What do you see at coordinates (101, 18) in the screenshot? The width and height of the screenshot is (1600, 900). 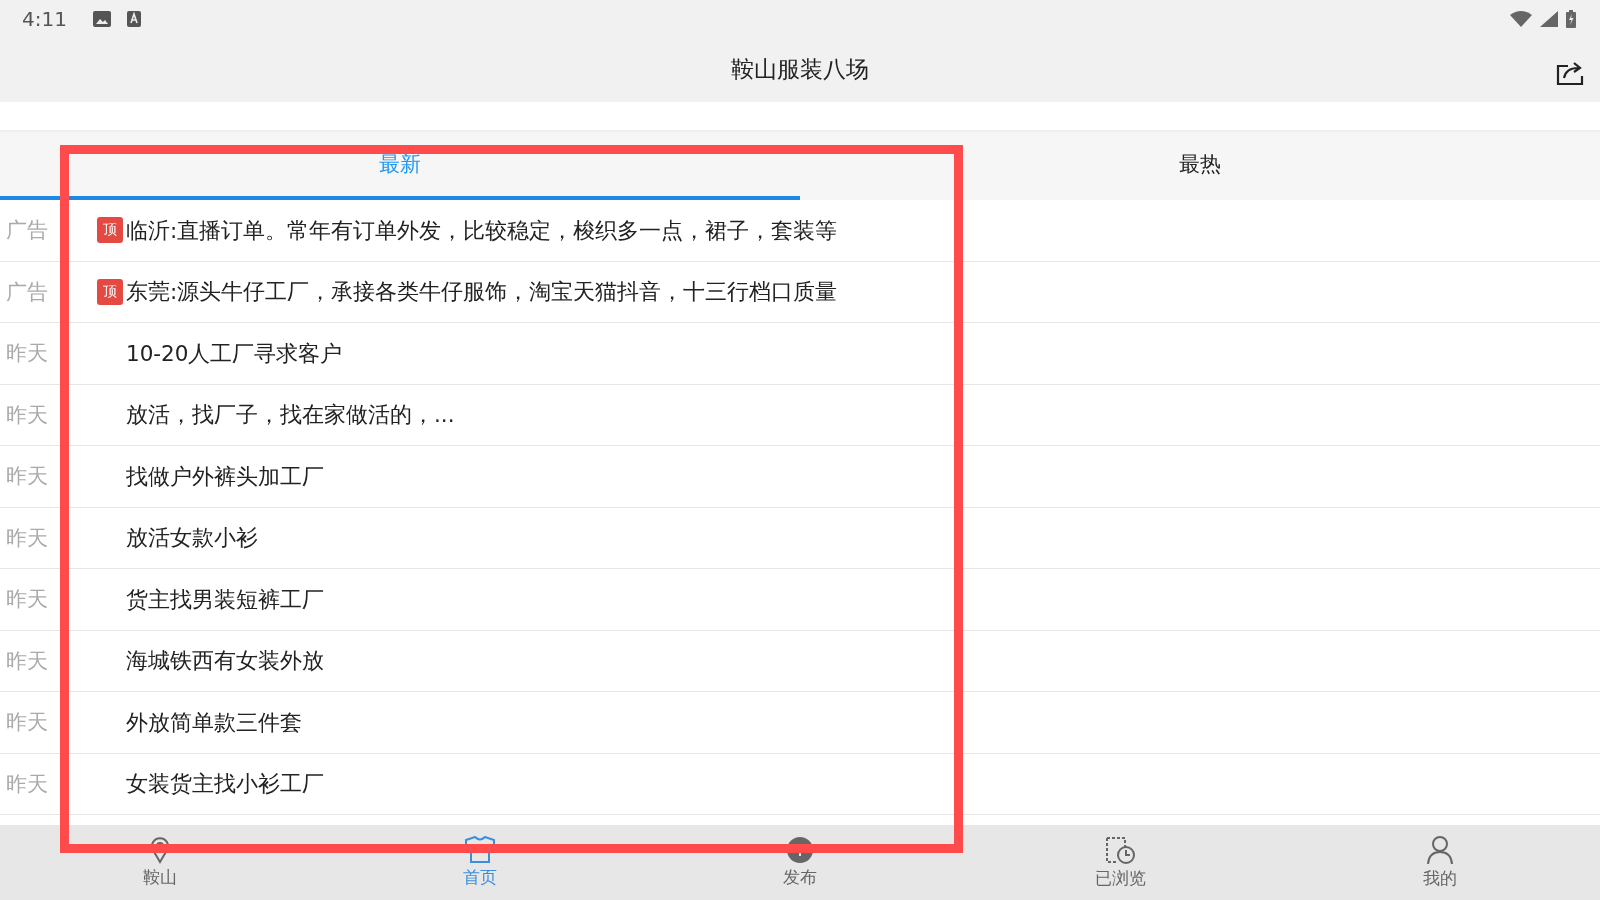 I see `image-icon` at bounding box center [101, 18].